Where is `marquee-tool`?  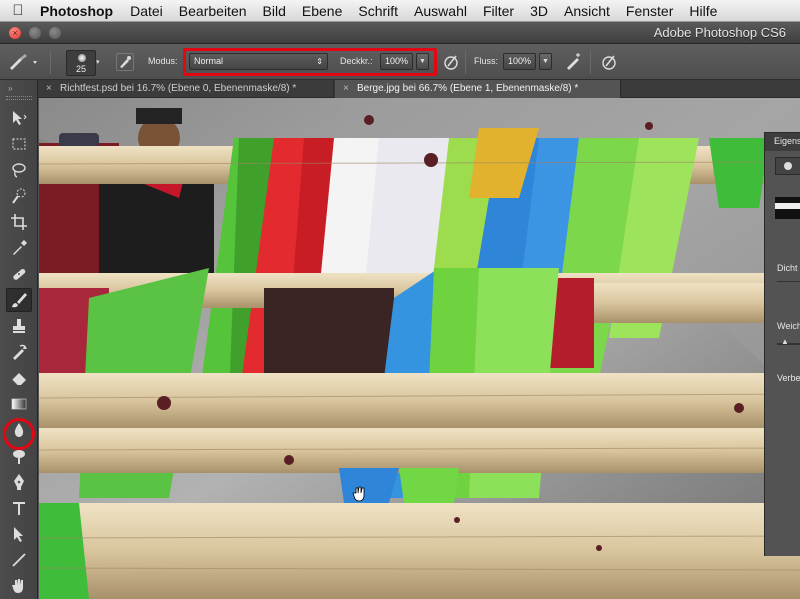
marquee-tool is located at coordinates (19, 144).